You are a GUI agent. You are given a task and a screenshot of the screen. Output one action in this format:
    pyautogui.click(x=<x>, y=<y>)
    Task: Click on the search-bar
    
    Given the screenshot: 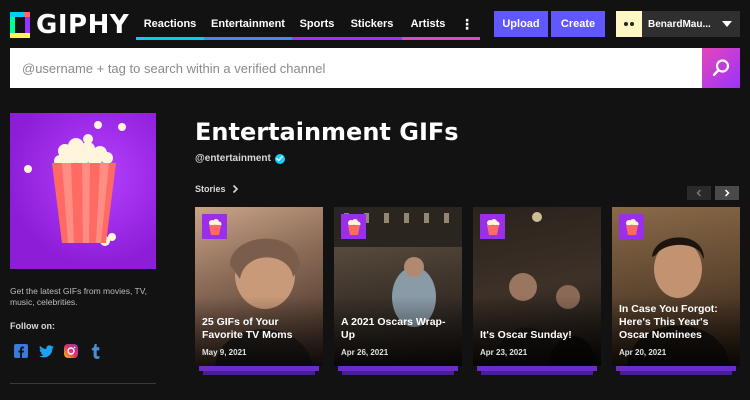 What is the action you would take?
    pyautogui.click(x=375, y=68)
    